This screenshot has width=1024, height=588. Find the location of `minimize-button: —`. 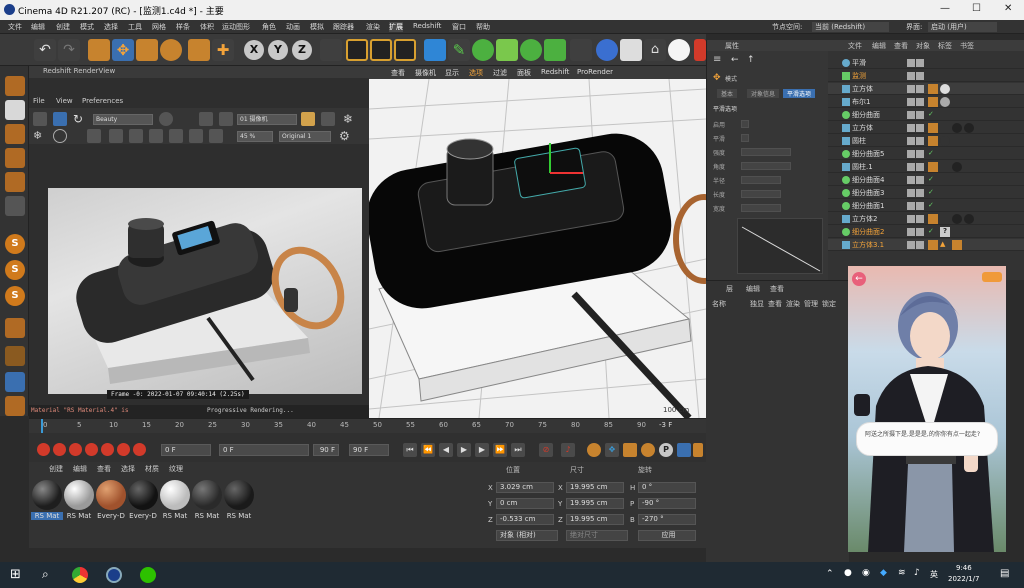

minimize-button: — is located at coordinates (945, 8).